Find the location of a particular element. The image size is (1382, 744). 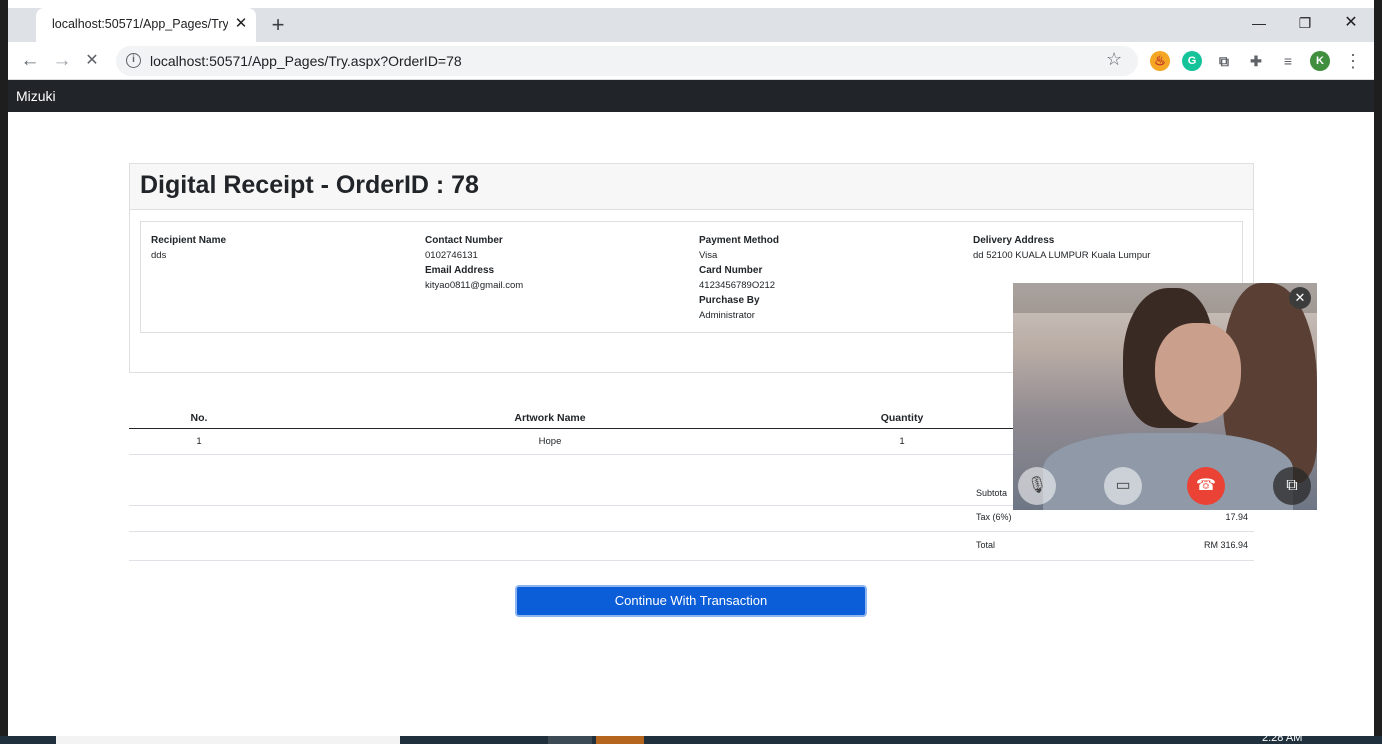

contact-value: 0102746131 is located at coordinates (451, 255).